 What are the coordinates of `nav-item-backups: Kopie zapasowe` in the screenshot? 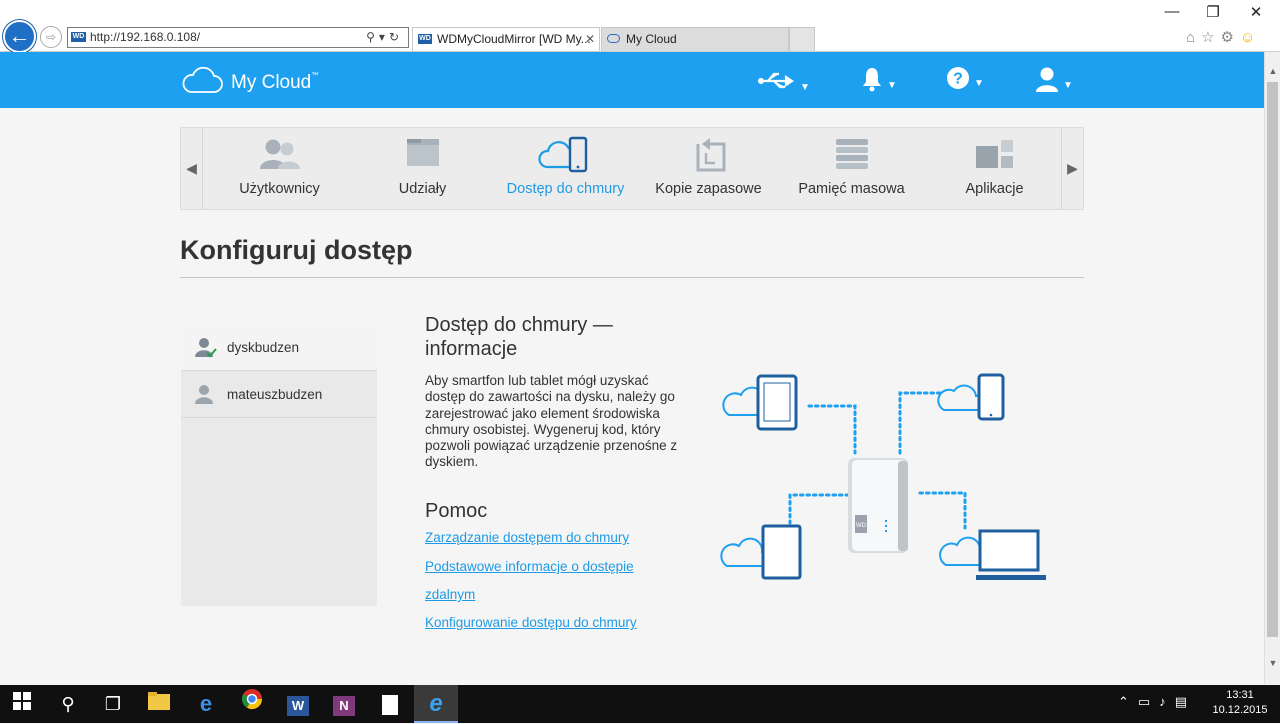 It's located at (708, 168).